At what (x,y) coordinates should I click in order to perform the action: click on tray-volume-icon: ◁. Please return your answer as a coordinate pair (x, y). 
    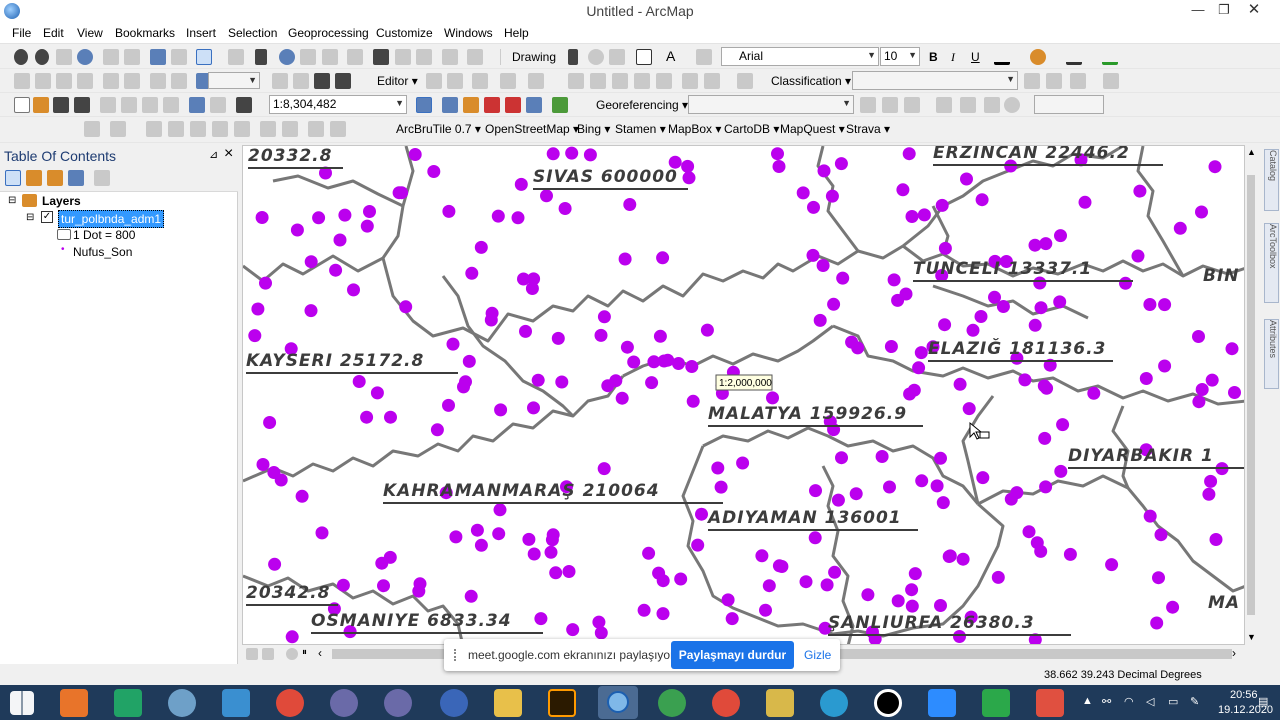
    Looking at the image, I should click on (1150, 701).